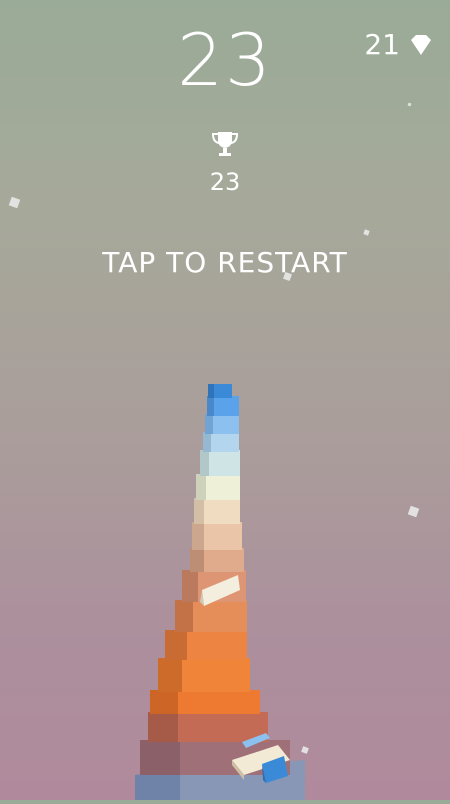 This screenshot has width=450, height=804. Describe the element at coordinates (225, 182) in the screenshot. I see `best-score-value: 23` at that location.